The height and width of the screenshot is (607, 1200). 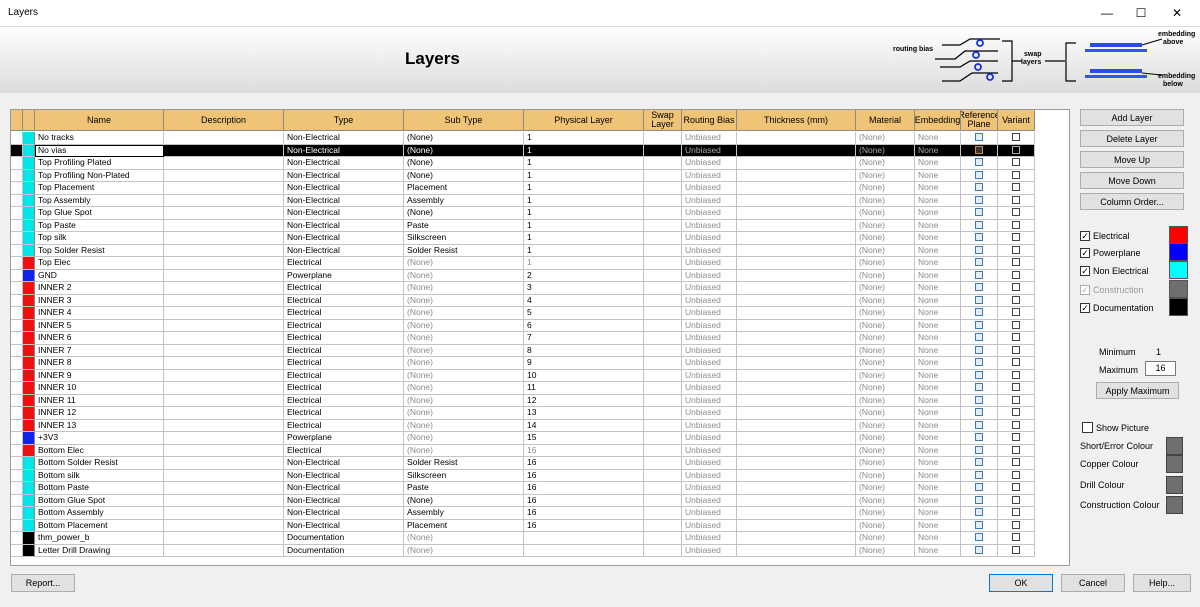 I want to click on subtype-cell: Paste, so click(x=464, y=225).